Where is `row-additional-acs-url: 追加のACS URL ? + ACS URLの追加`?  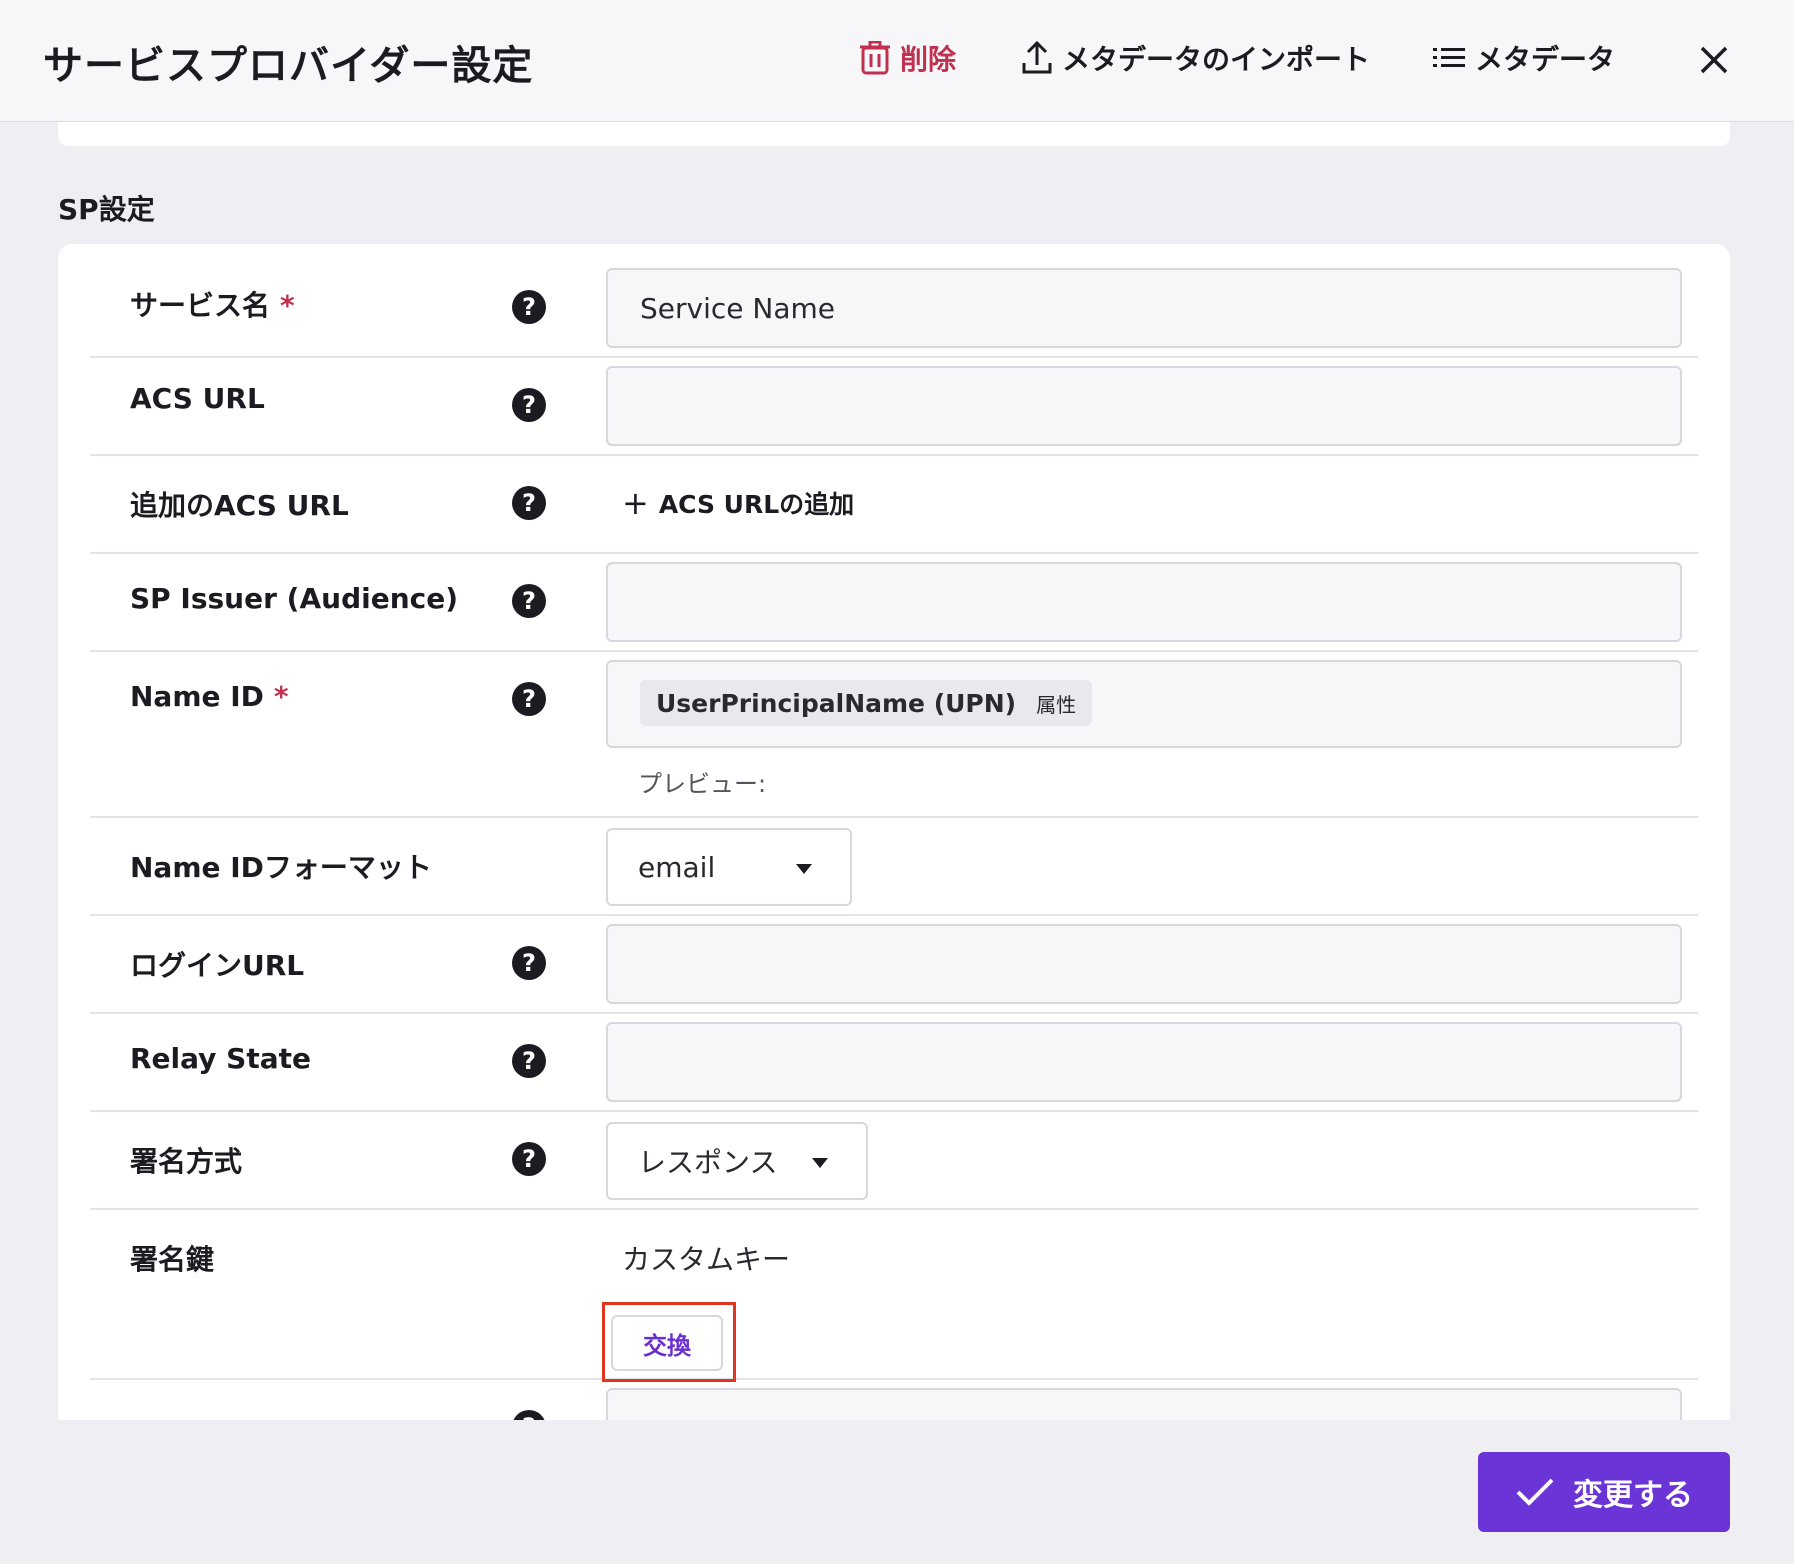 row-additional-acs-url: 追加のACS URL ? + ACS URLの追加 is located at coordinates (894, 505).